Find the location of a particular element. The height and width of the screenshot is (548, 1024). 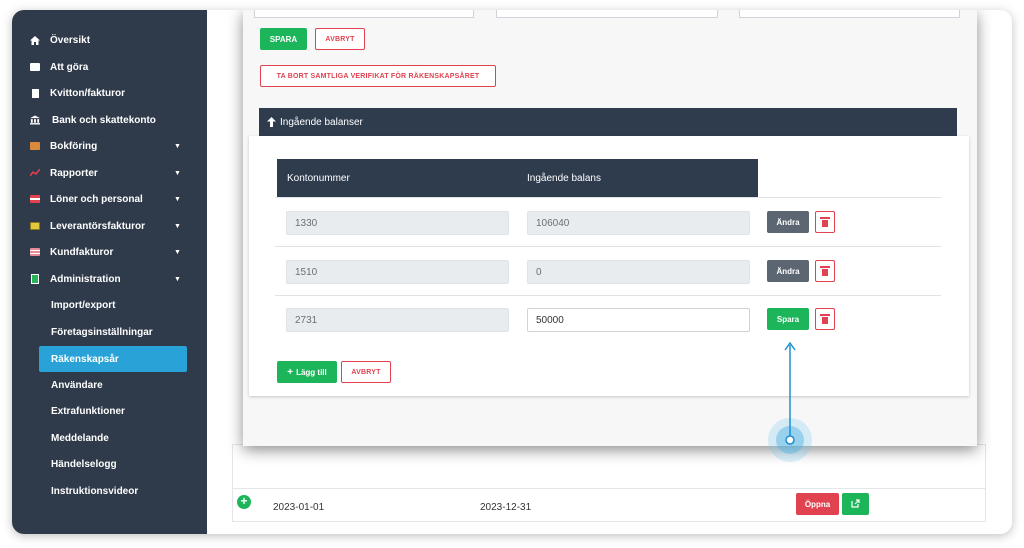

sidebar-subitem-extrafunktioner: Extrafunktioner is located at coordinates (109, 411).